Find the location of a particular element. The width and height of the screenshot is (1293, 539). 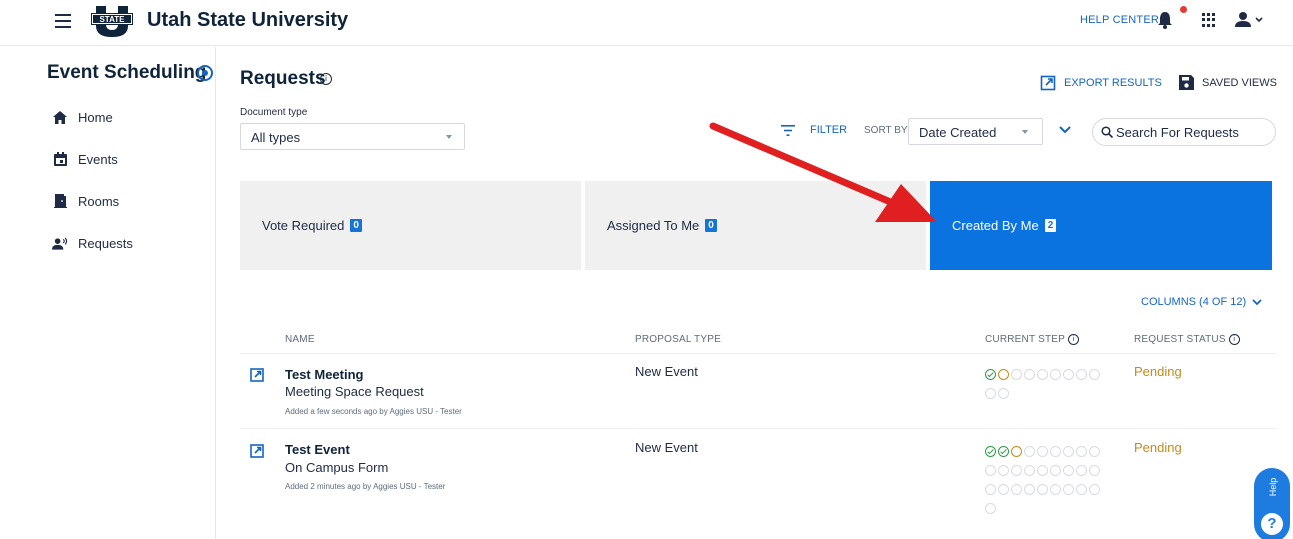

search-placeholder: Search For Requests is located at coordinates (1177, 132).